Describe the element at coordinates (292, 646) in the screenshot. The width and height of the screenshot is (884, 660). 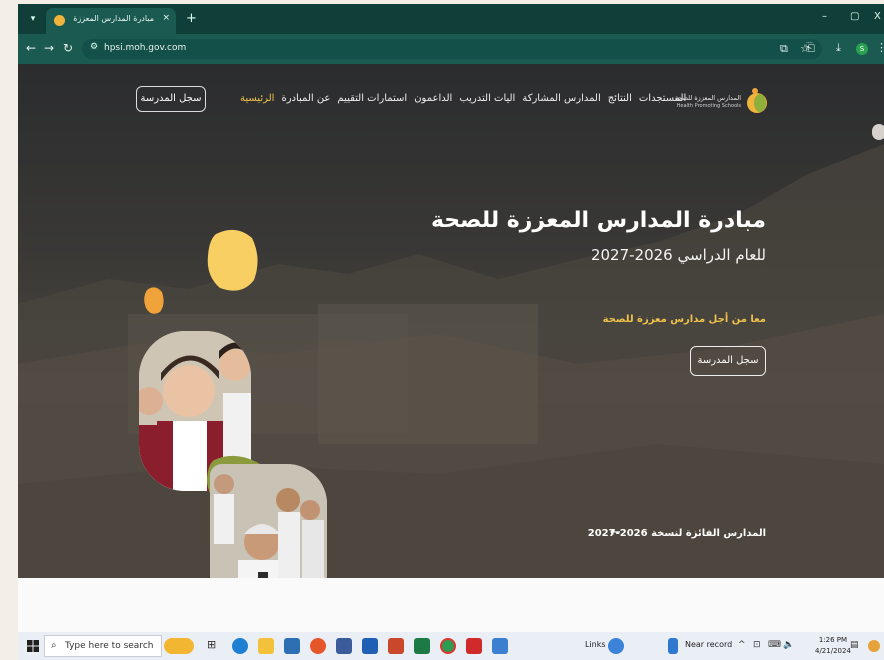
I see `mail-icon` at that location.